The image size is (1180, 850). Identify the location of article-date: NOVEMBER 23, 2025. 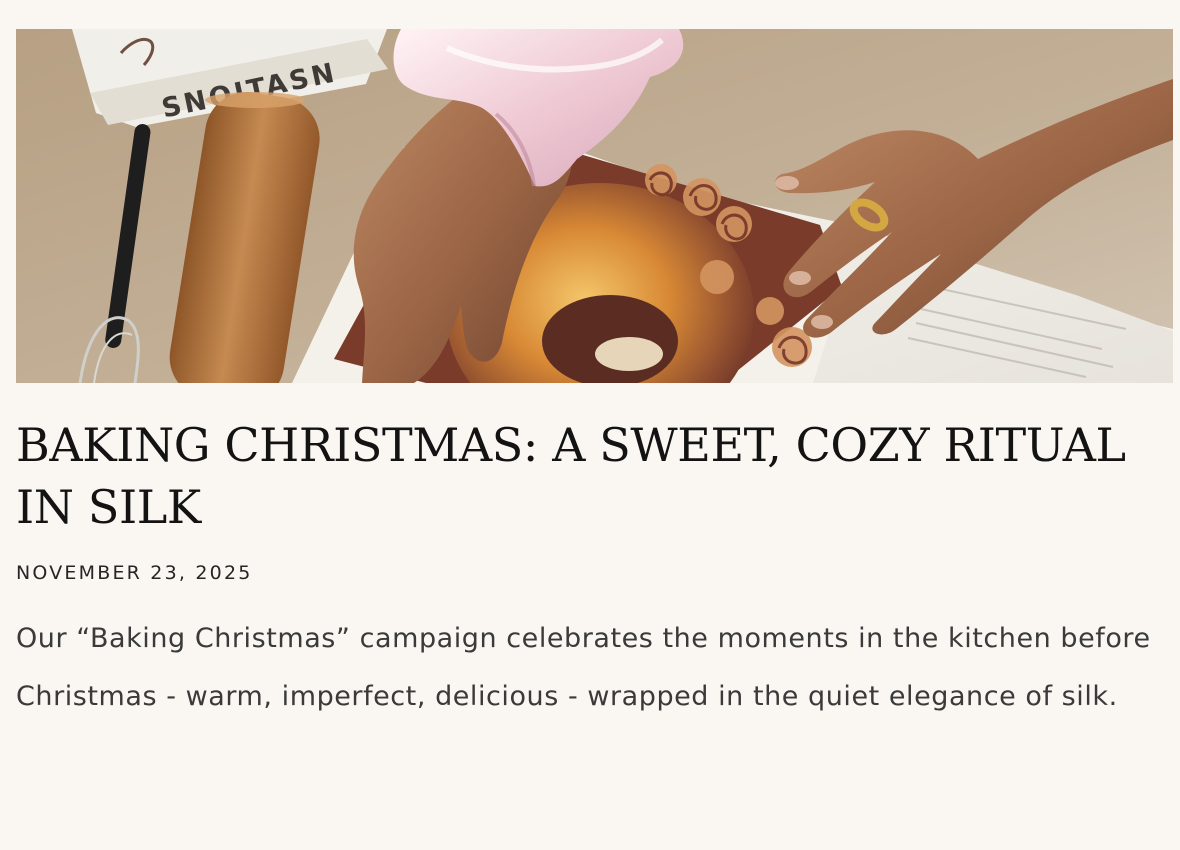
(134, 573).